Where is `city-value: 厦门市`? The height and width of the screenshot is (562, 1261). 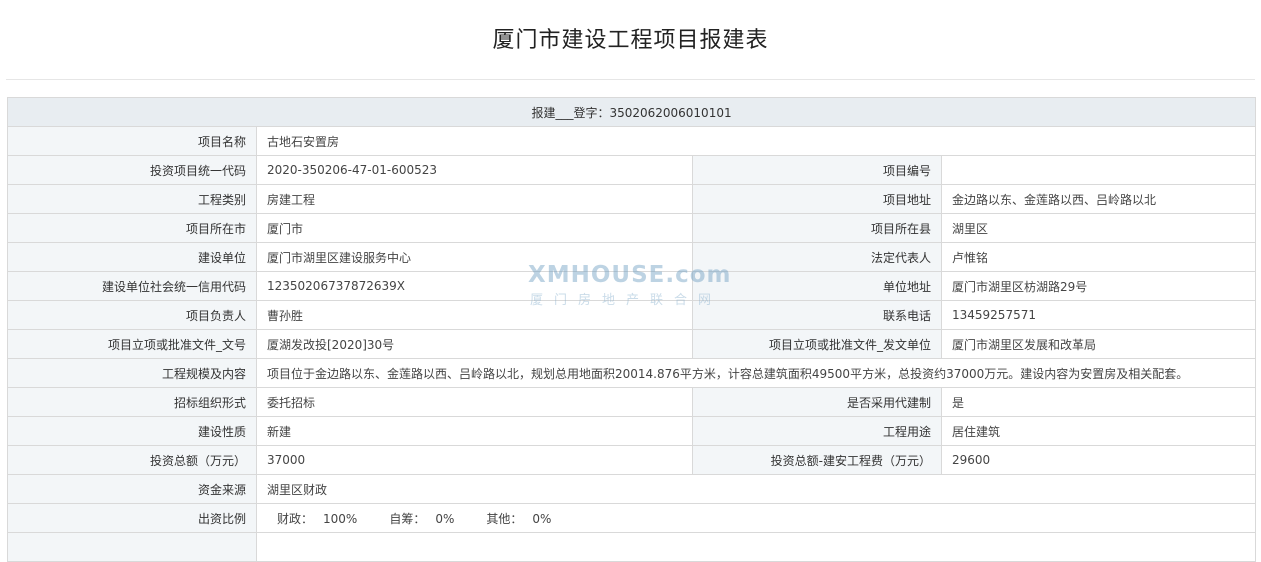
city-value: 厦门市 is located at coordinates (474, 228).